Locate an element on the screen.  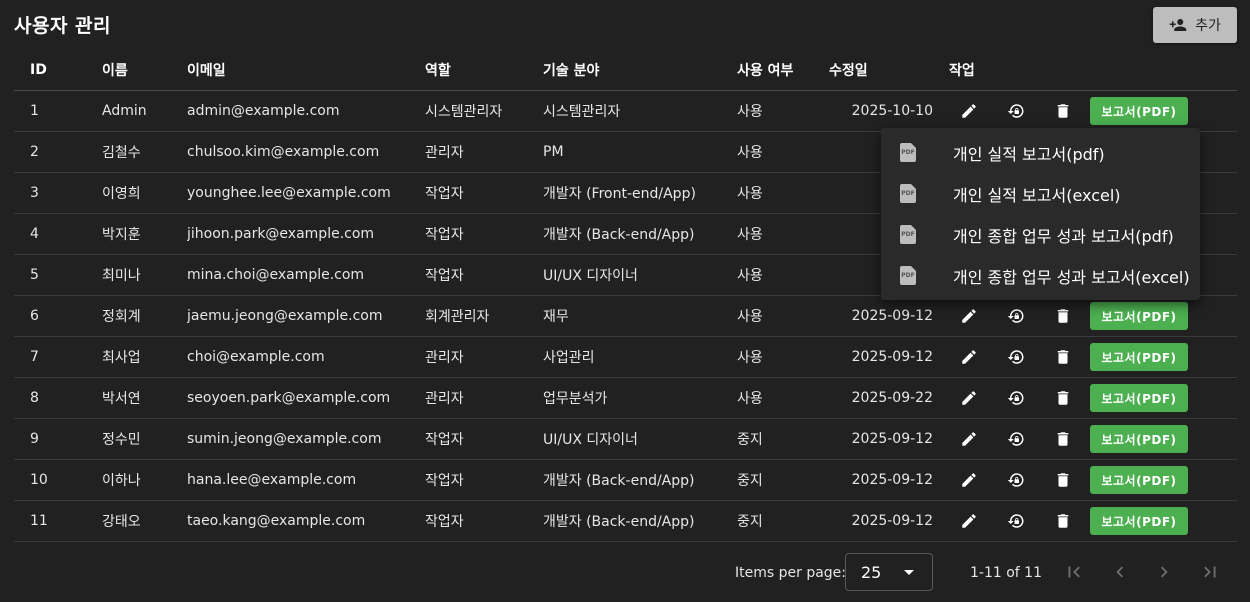
cell-name: Admin is located at coordinates (144, 111).